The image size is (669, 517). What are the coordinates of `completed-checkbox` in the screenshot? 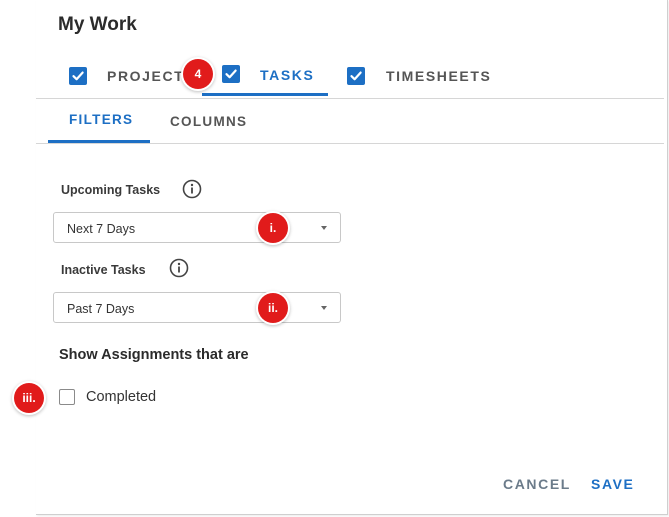 It's located at (67, 397).